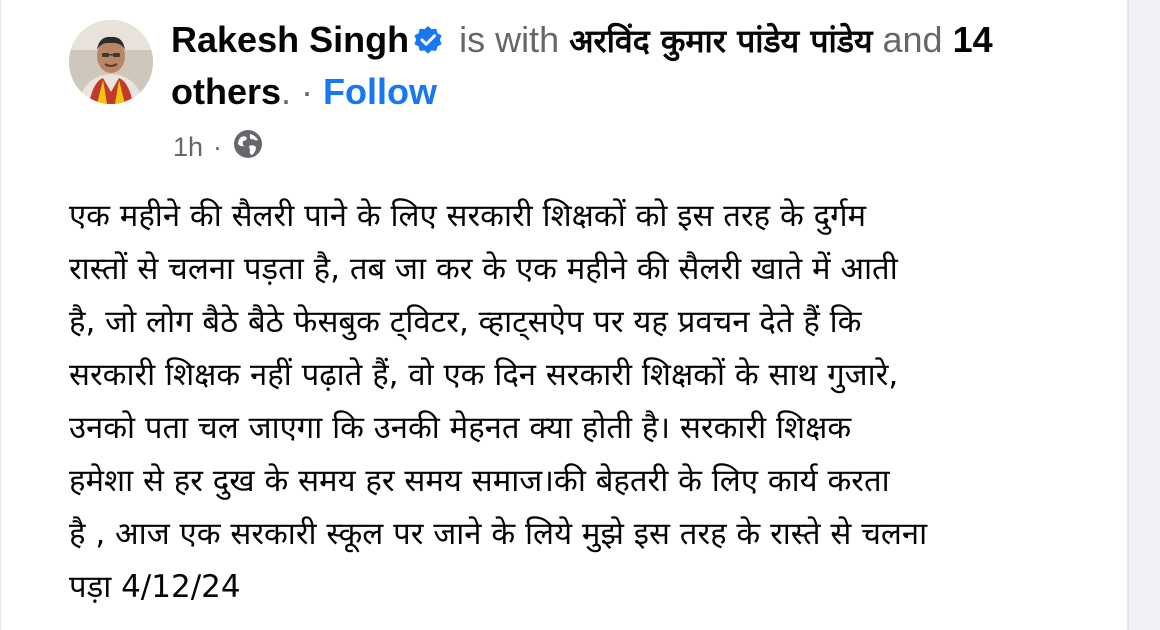 This screenshot has height=630, width=1160. What do you see at coordinates (188, 147) in the screenshot?
I see `post-timestamp: 1h` at bounding box center [188, 147].